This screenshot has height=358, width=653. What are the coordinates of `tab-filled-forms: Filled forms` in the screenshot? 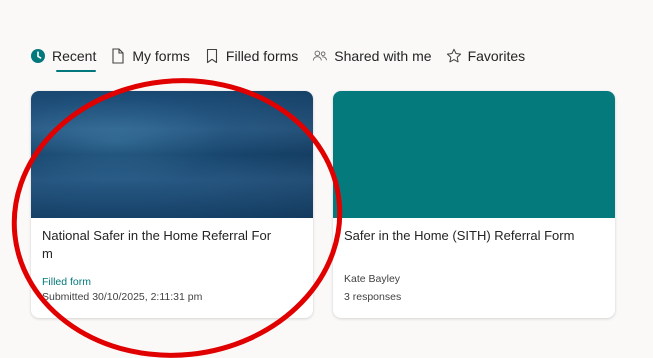 It's located at (251, 57).